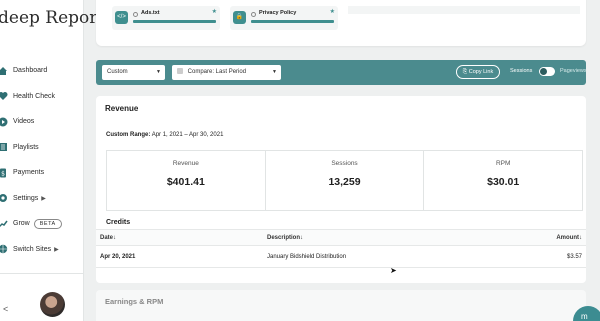 Image resolution: width=600 pixels, height=321 pixels. What do you see at coordinates (5, 309) in the screenshot?
I see `collapse-sidebar-icon: <` at bounding box center [5, 309].